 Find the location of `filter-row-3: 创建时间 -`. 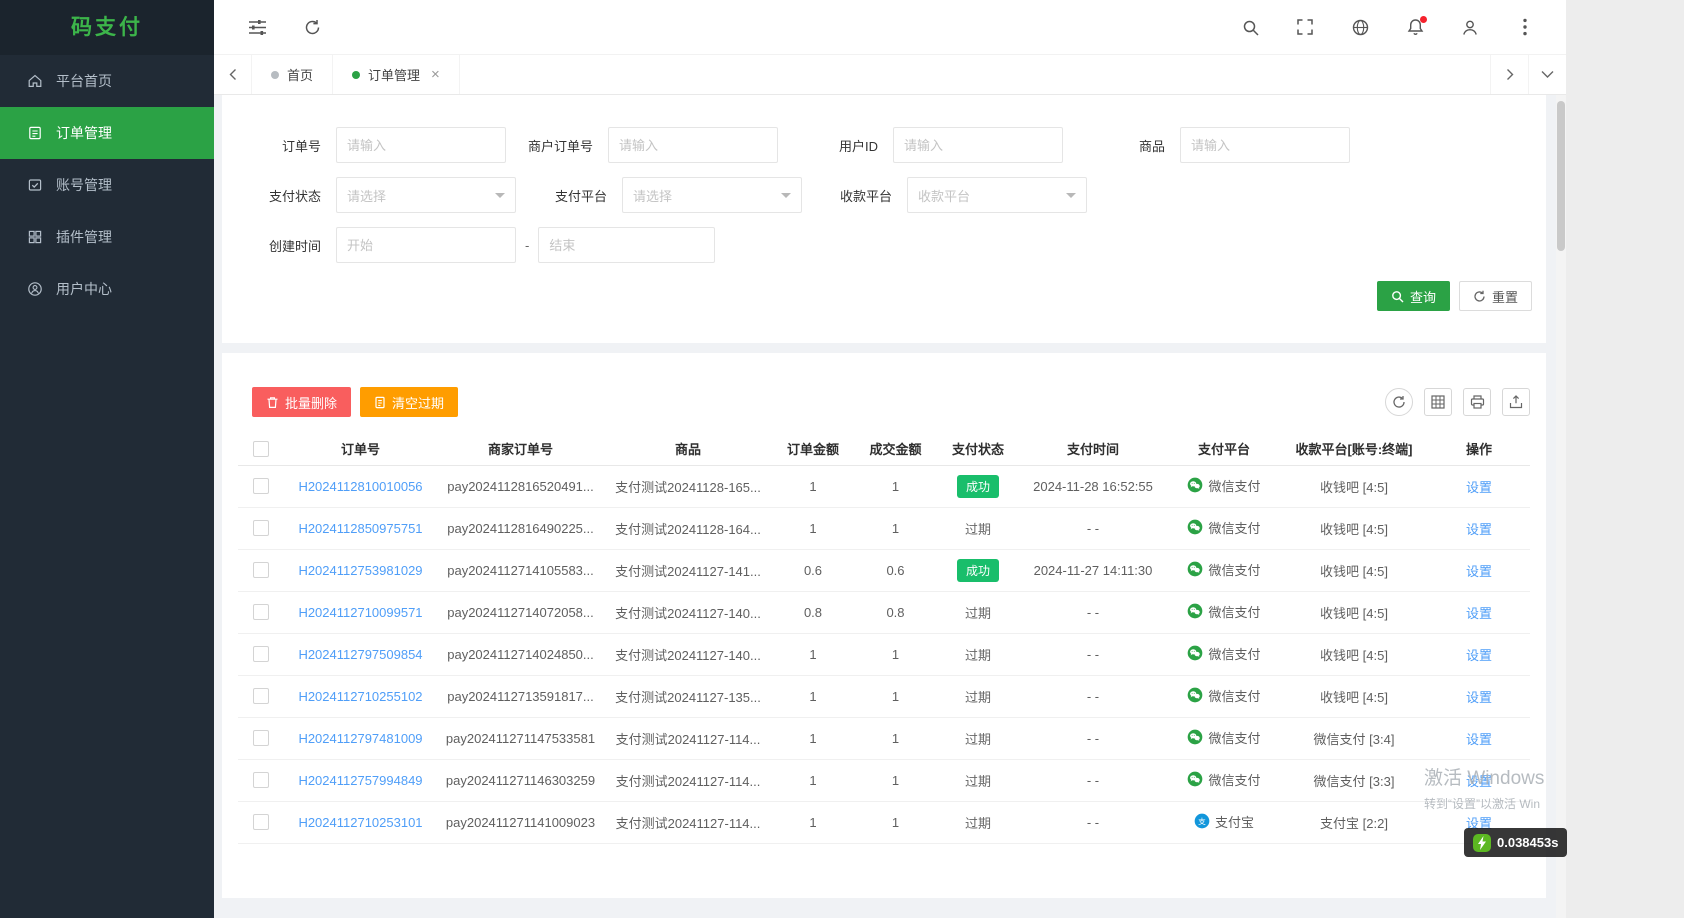

filter-row-3: 创建时间 - is located at coordinates (884, 245).